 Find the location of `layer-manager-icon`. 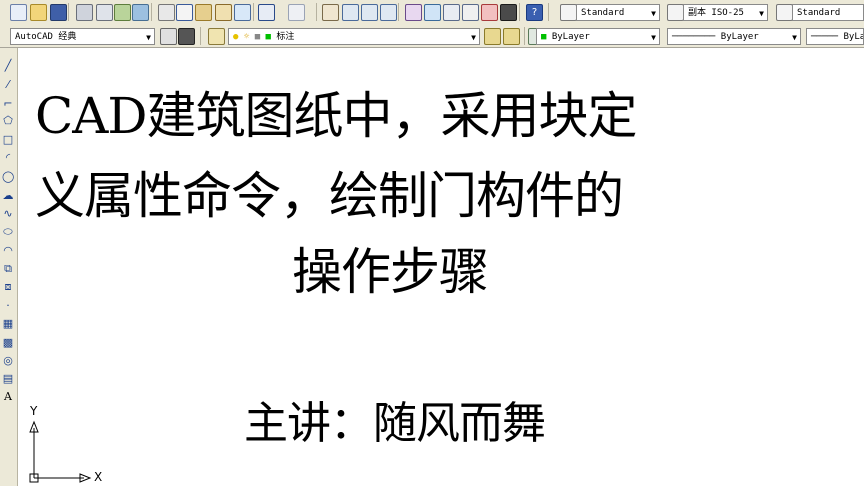

layer-manager-icon is located at coordinates (216, 36).